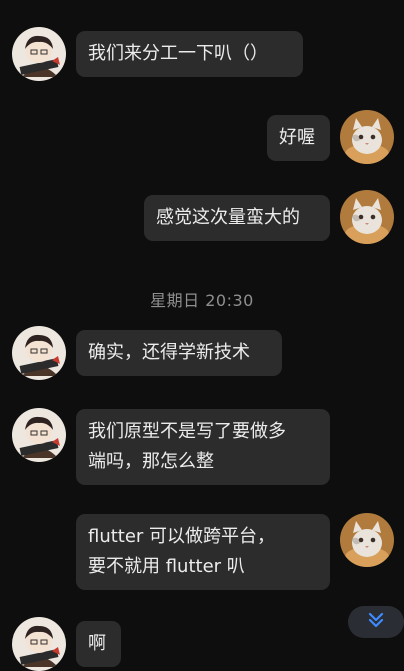 The width and height of the screenshot is (404, 671). I want to click on message-bubble: 好喔, so click(298, 138).